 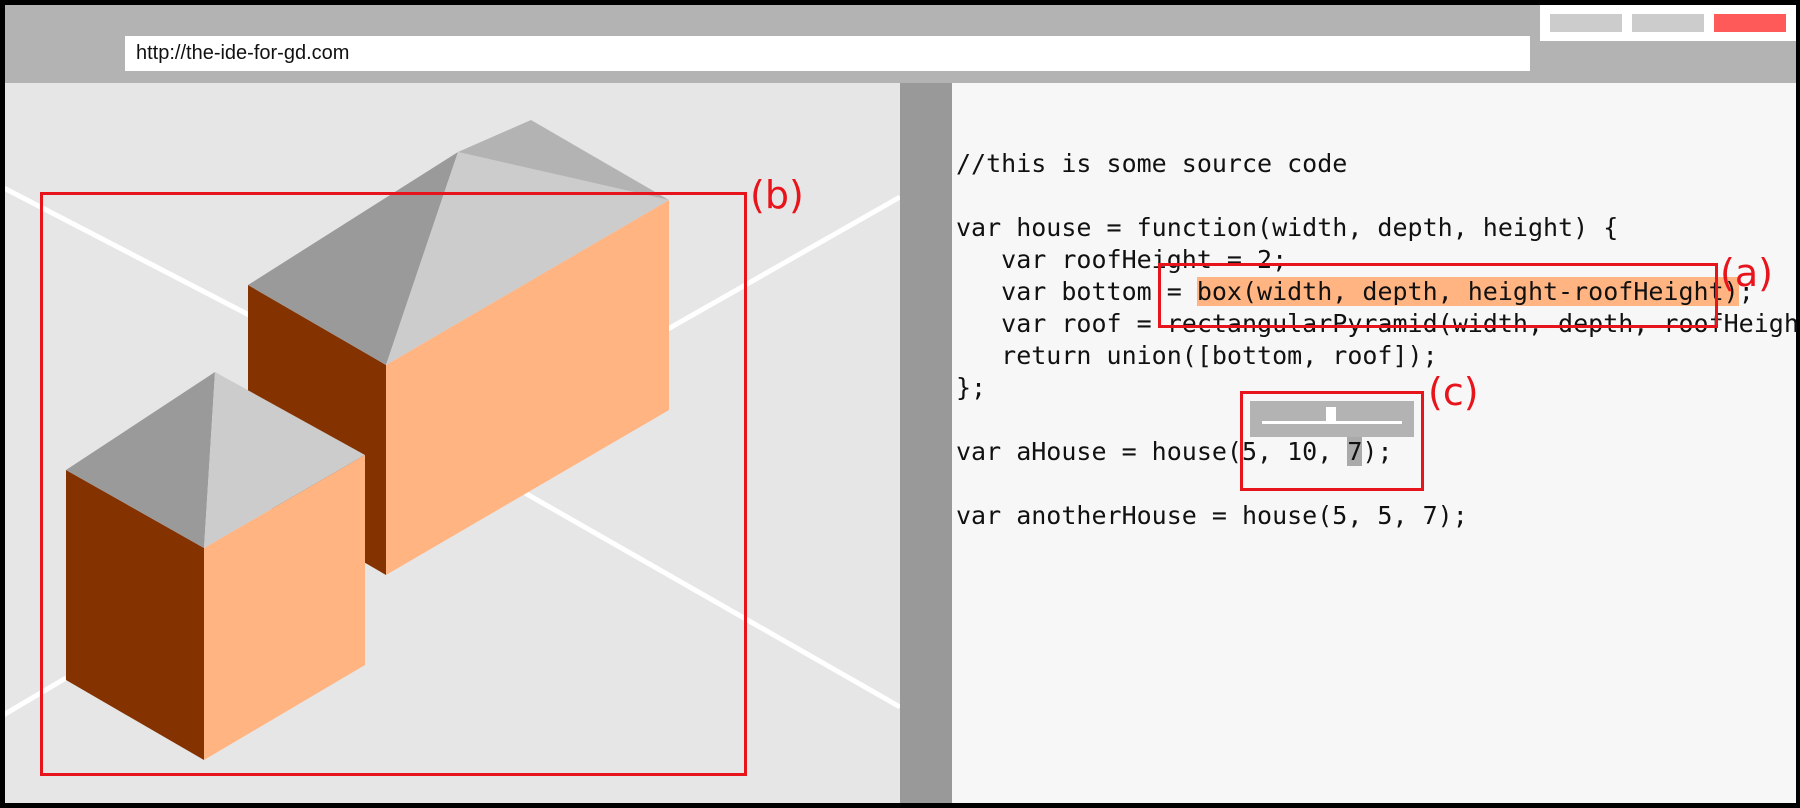 What do you see at coordinates (926, 443) in the screenshot?
I see `pane-divider` at bounding box center [926, 443].